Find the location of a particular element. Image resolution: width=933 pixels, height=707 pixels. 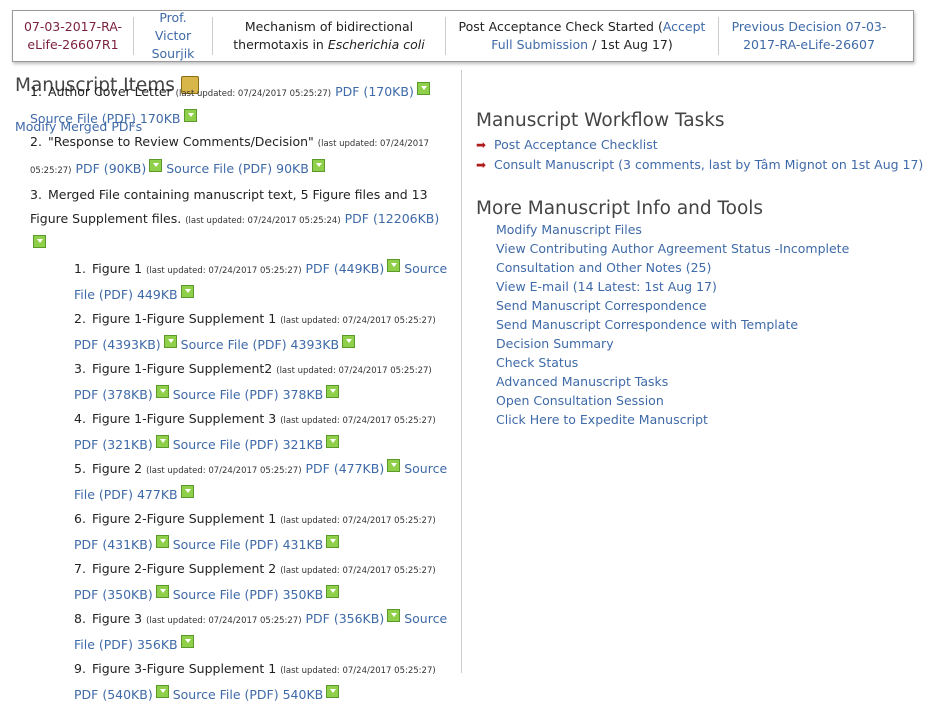

source-file-link: Source File (PDF) 90KB is located at coordinates (237, 168).